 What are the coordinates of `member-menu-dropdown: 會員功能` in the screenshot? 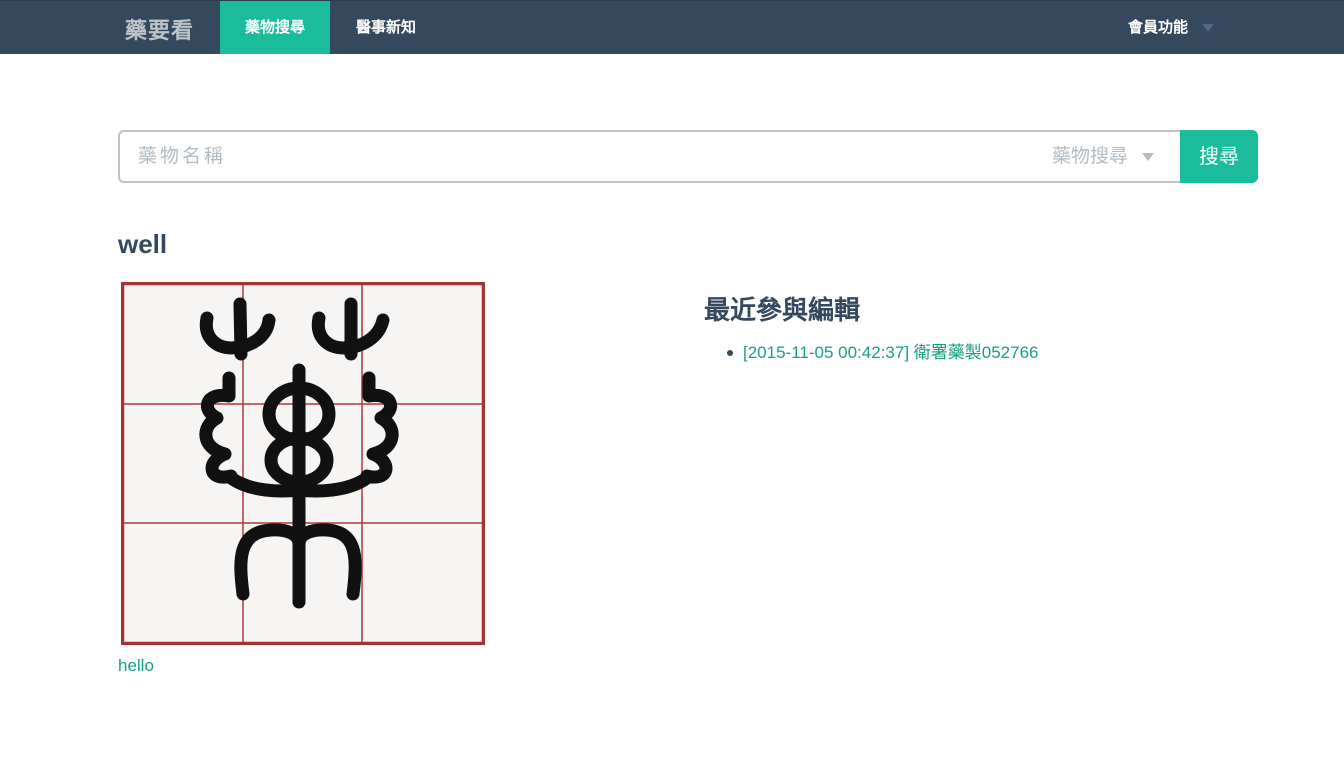 It's located at (1183, 27).